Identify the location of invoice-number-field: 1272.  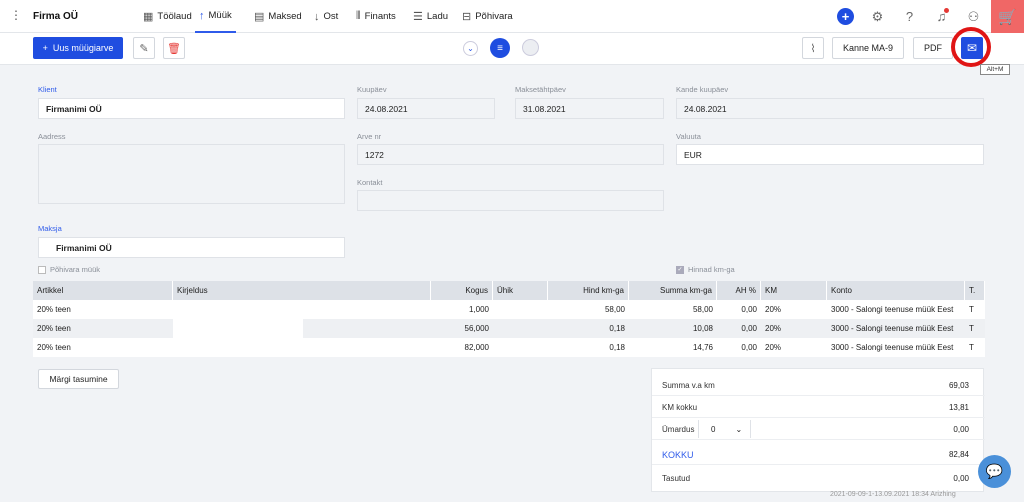
(510, 154).